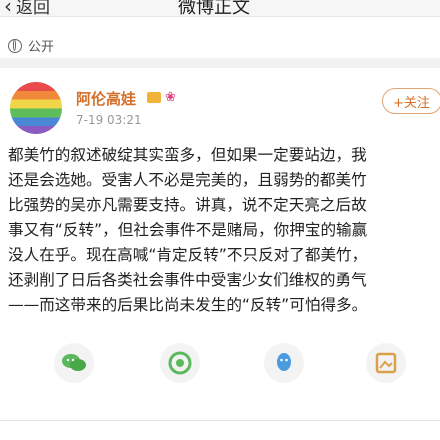 The height and width of the screenshot is (440, 440). I want to click on save-image-icon, so click(386, 363).